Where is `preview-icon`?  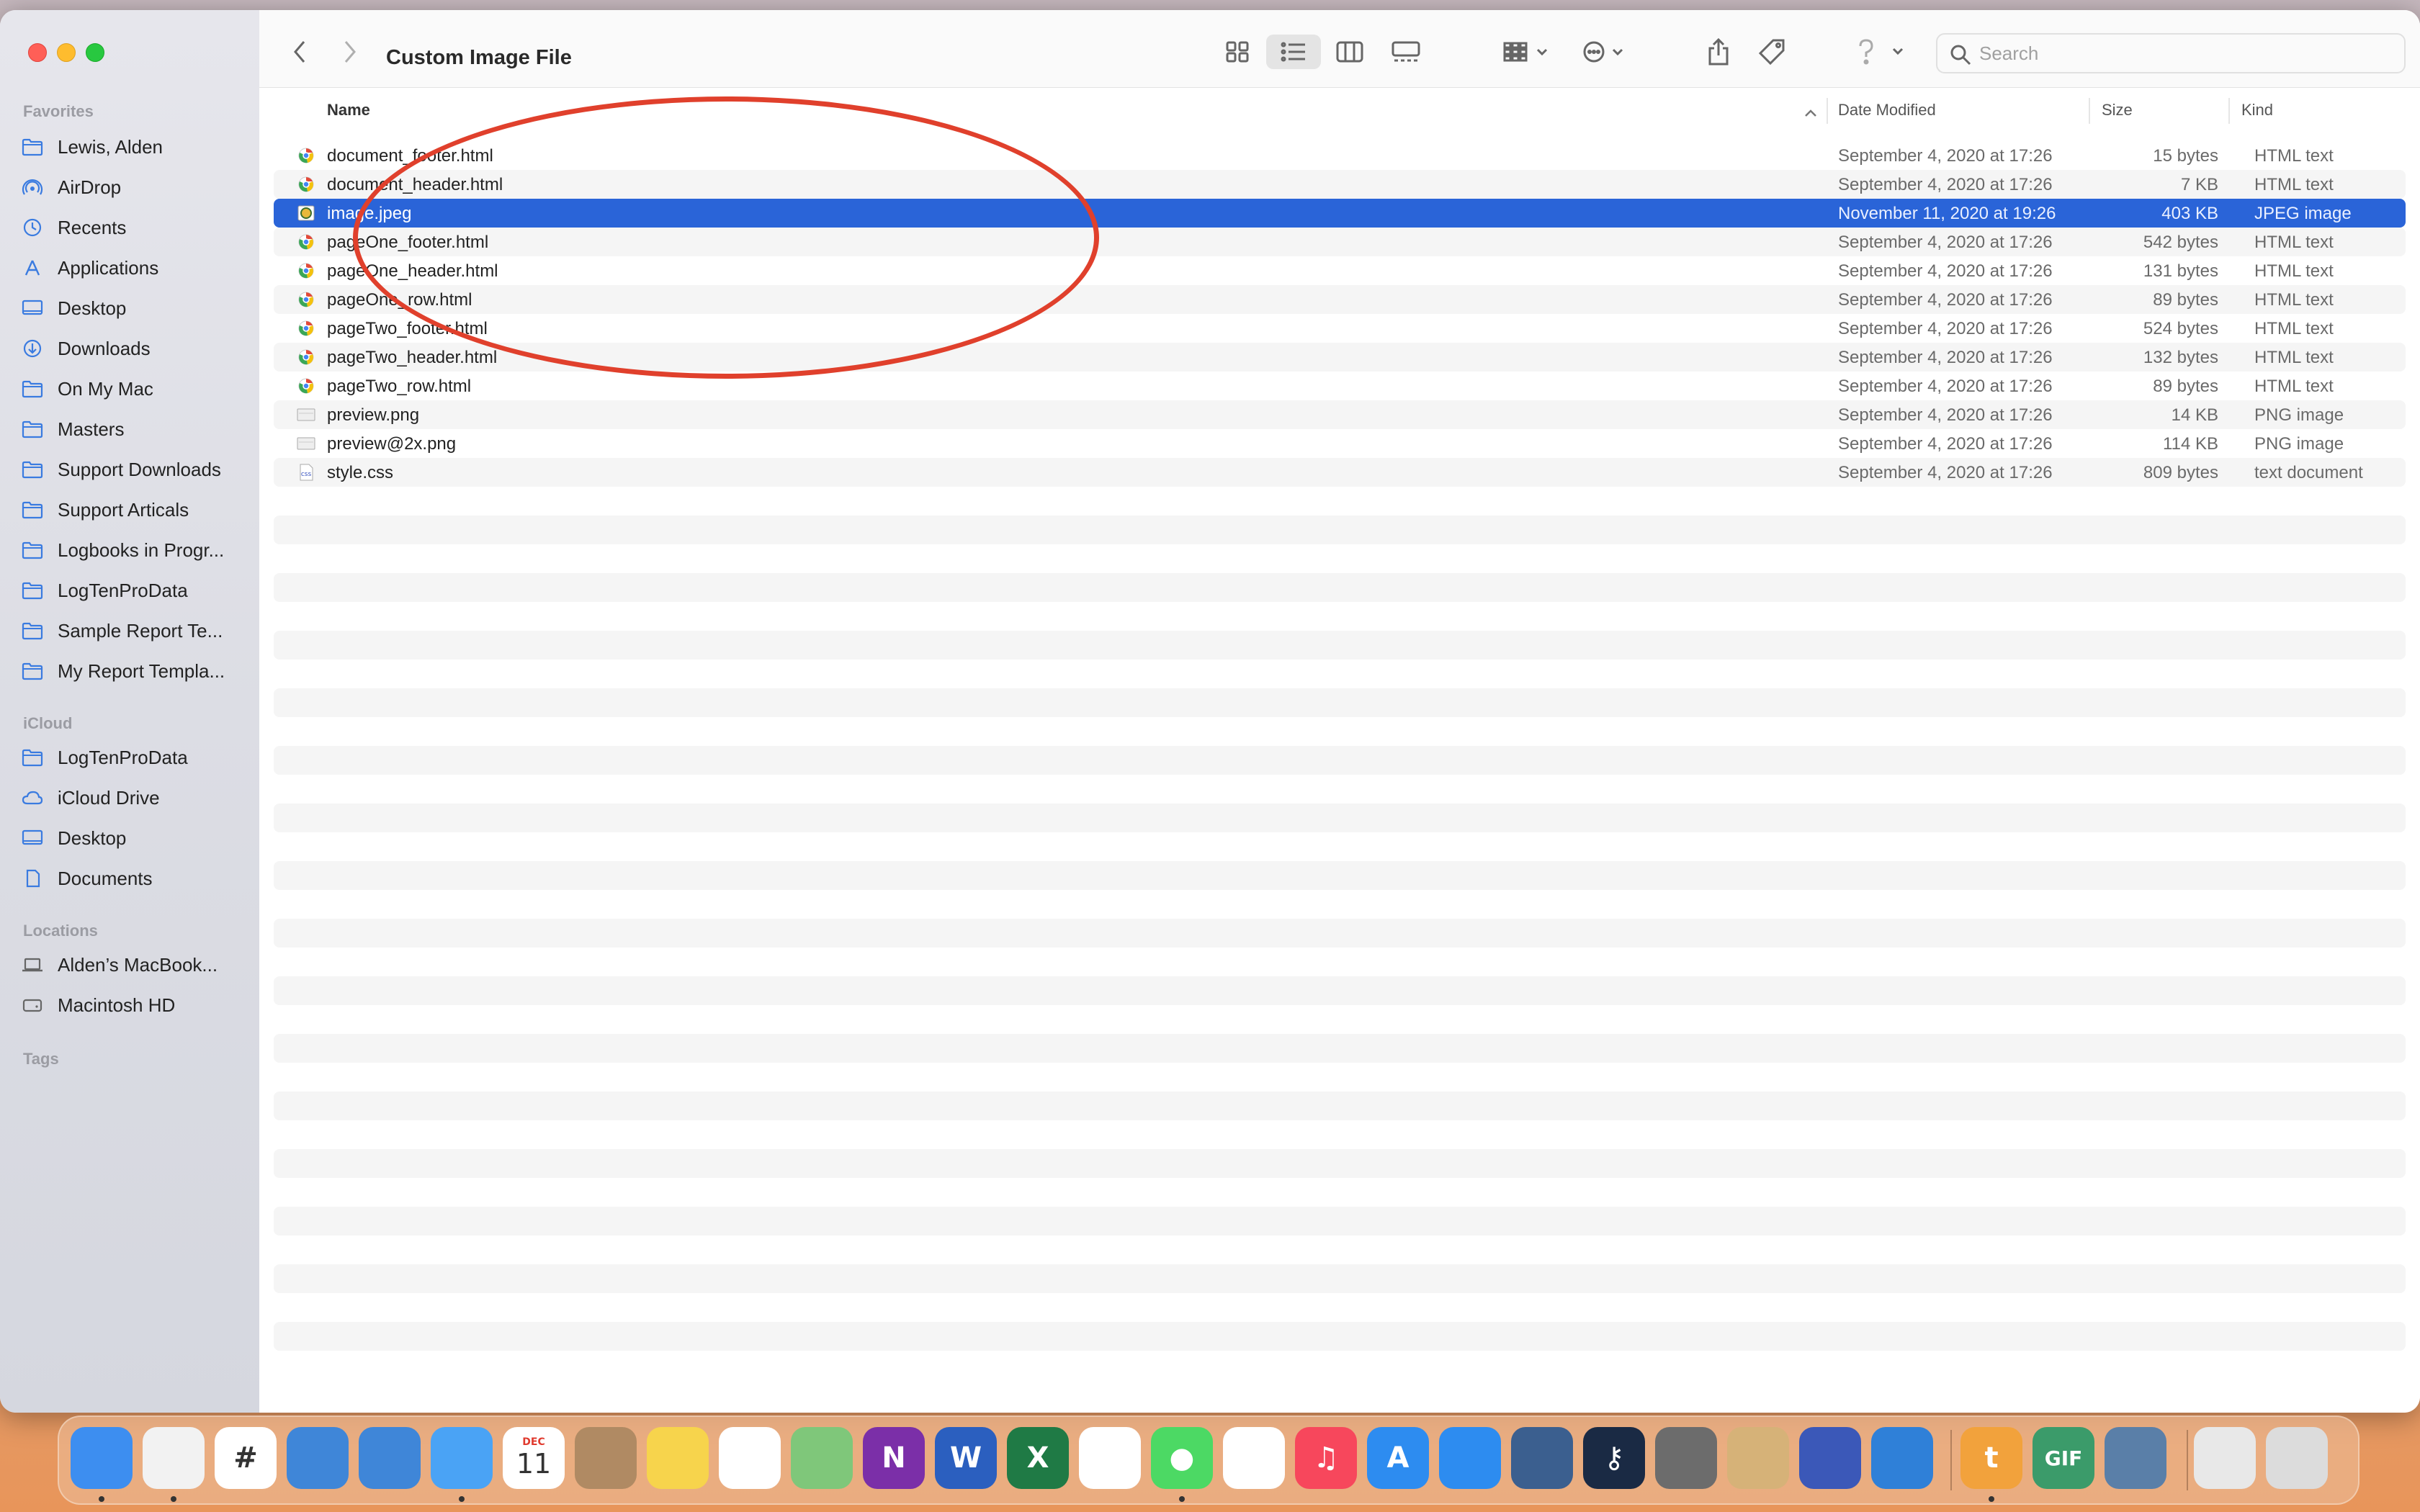
preview-icon is located at coordinates (2135, 1458).